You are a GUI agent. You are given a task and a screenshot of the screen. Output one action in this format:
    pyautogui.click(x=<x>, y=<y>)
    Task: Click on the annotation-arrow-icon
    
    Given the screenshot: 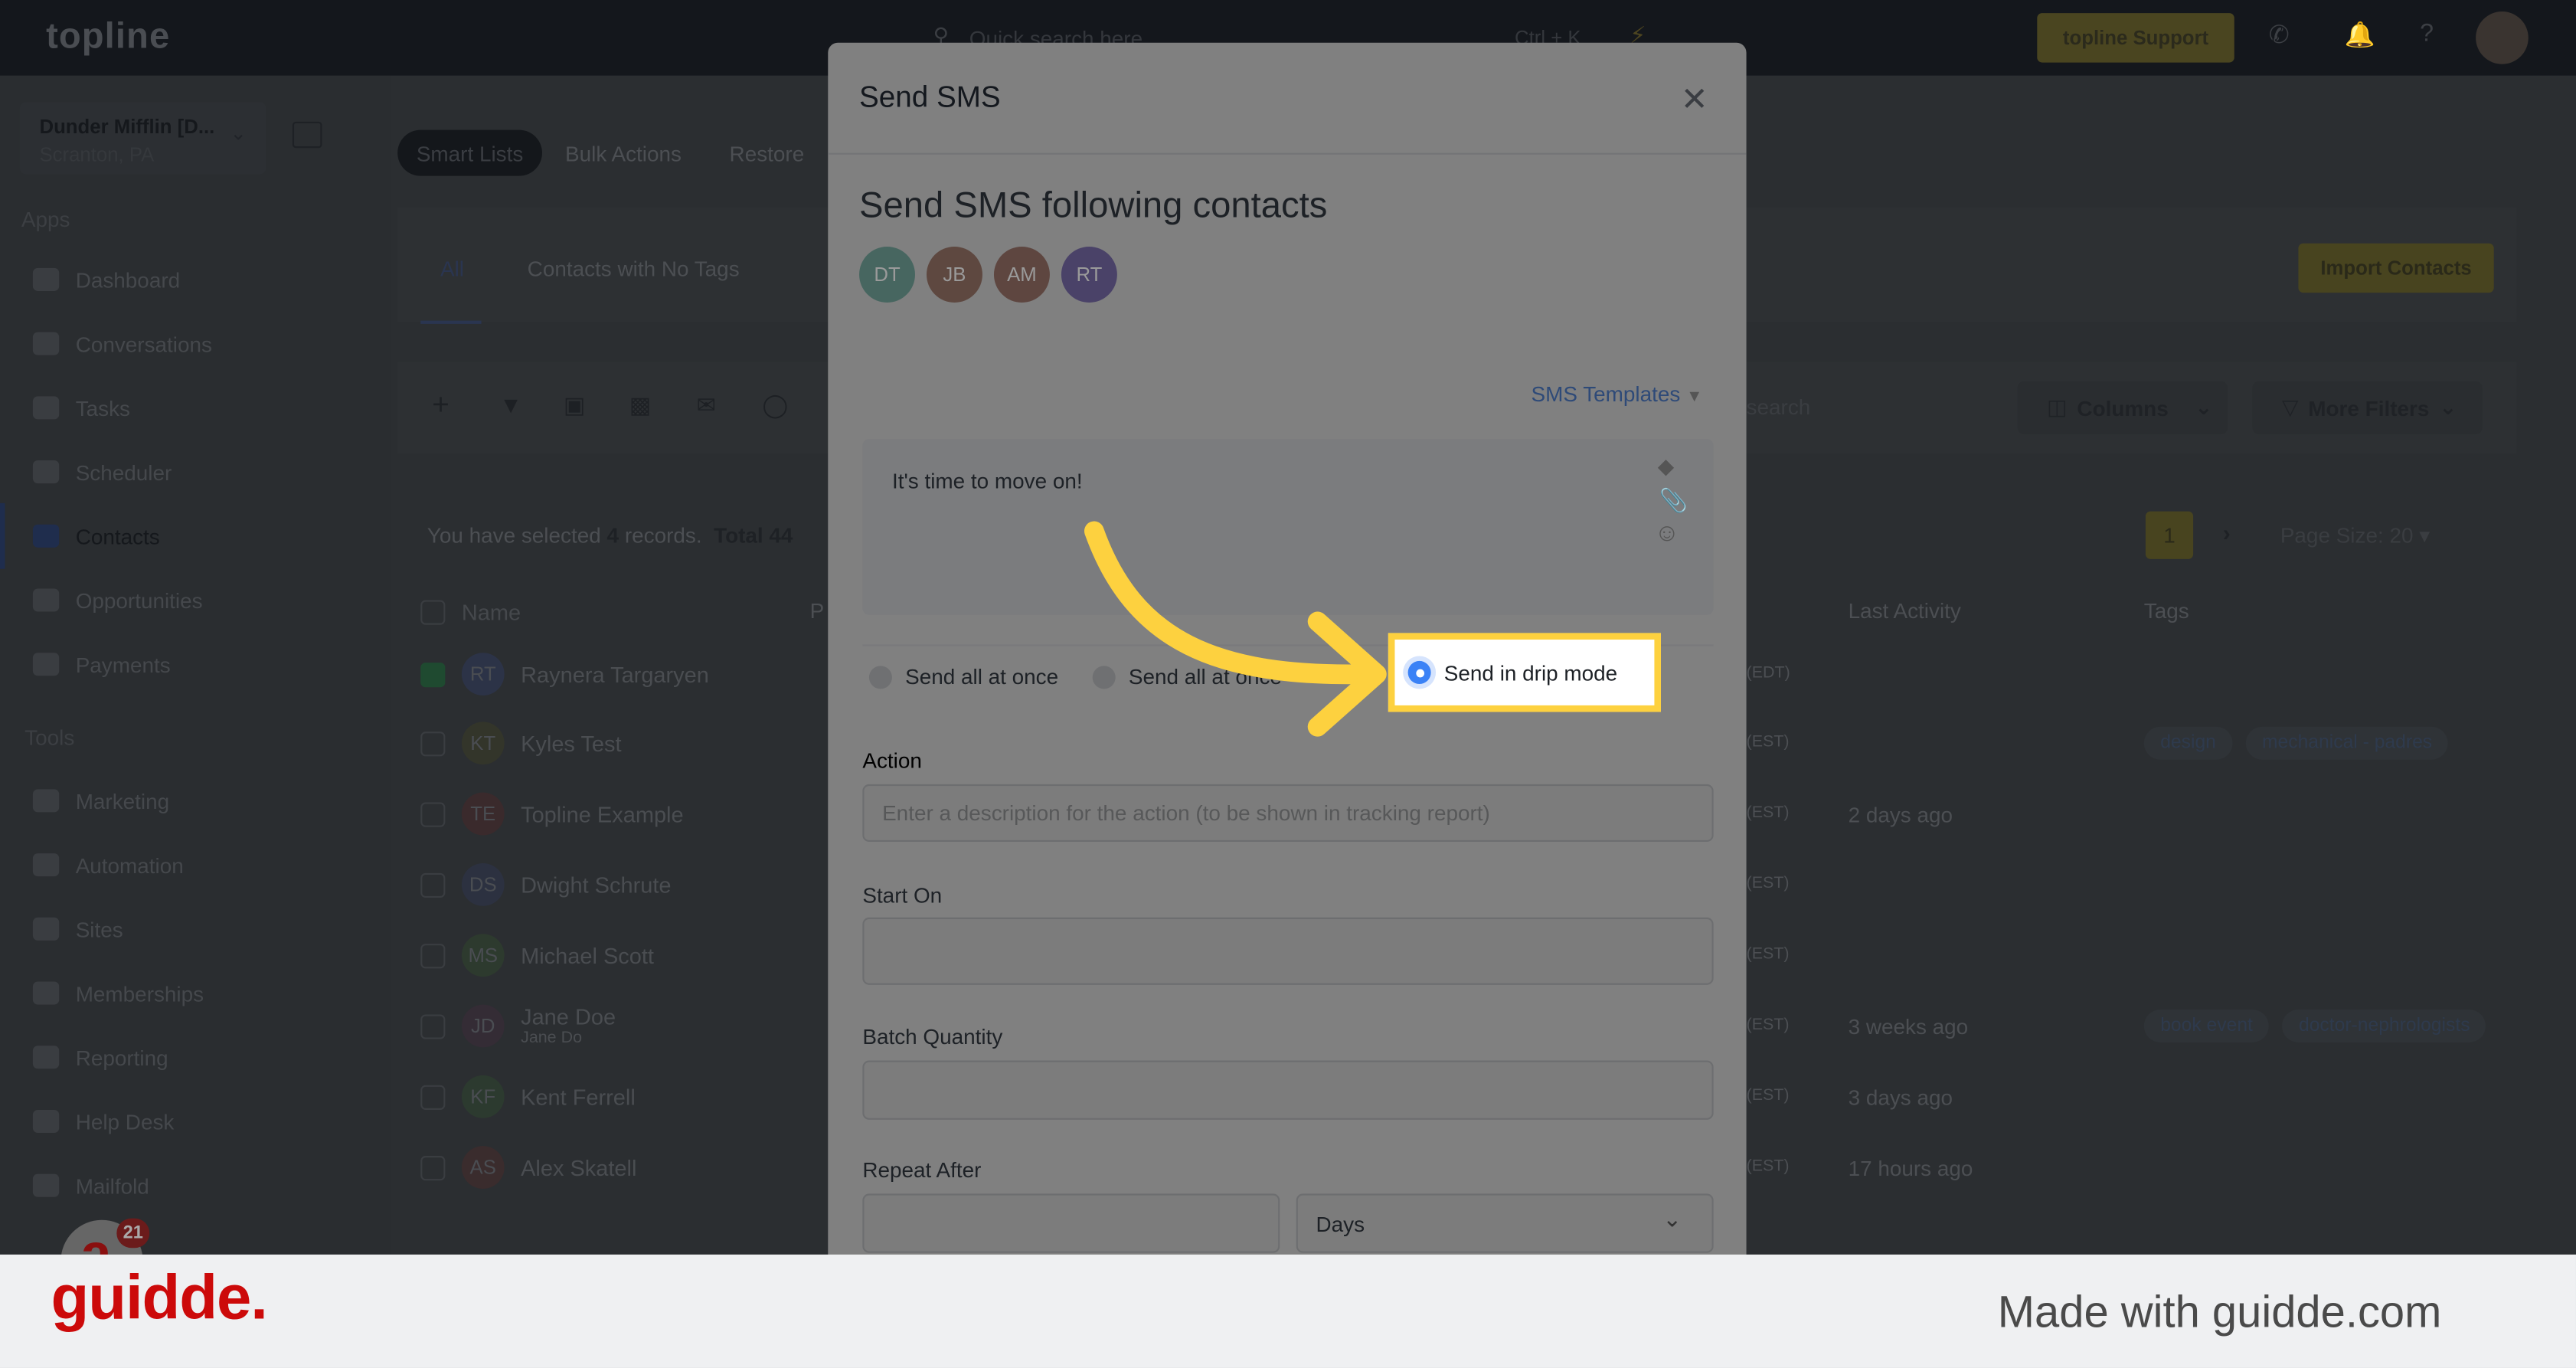 What is the action you would take?
    pyautogui.click(x=1235, y=629)
    